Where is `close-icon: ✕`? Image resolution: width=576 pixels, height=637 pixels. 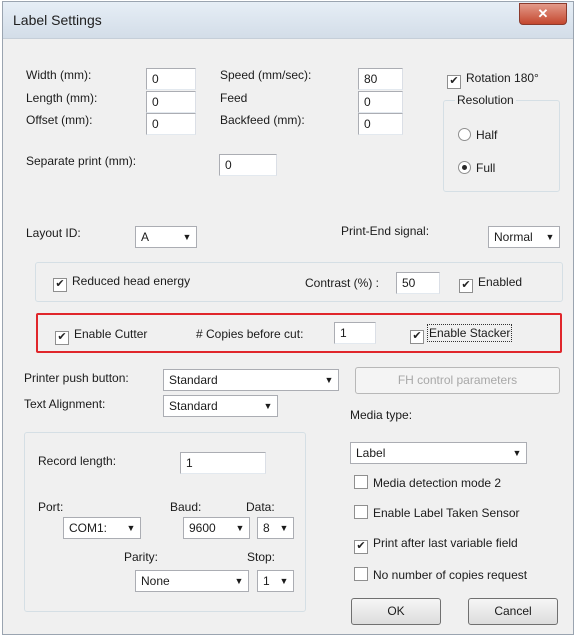
close-icon: ✕ is located at coordinates (543, 13).